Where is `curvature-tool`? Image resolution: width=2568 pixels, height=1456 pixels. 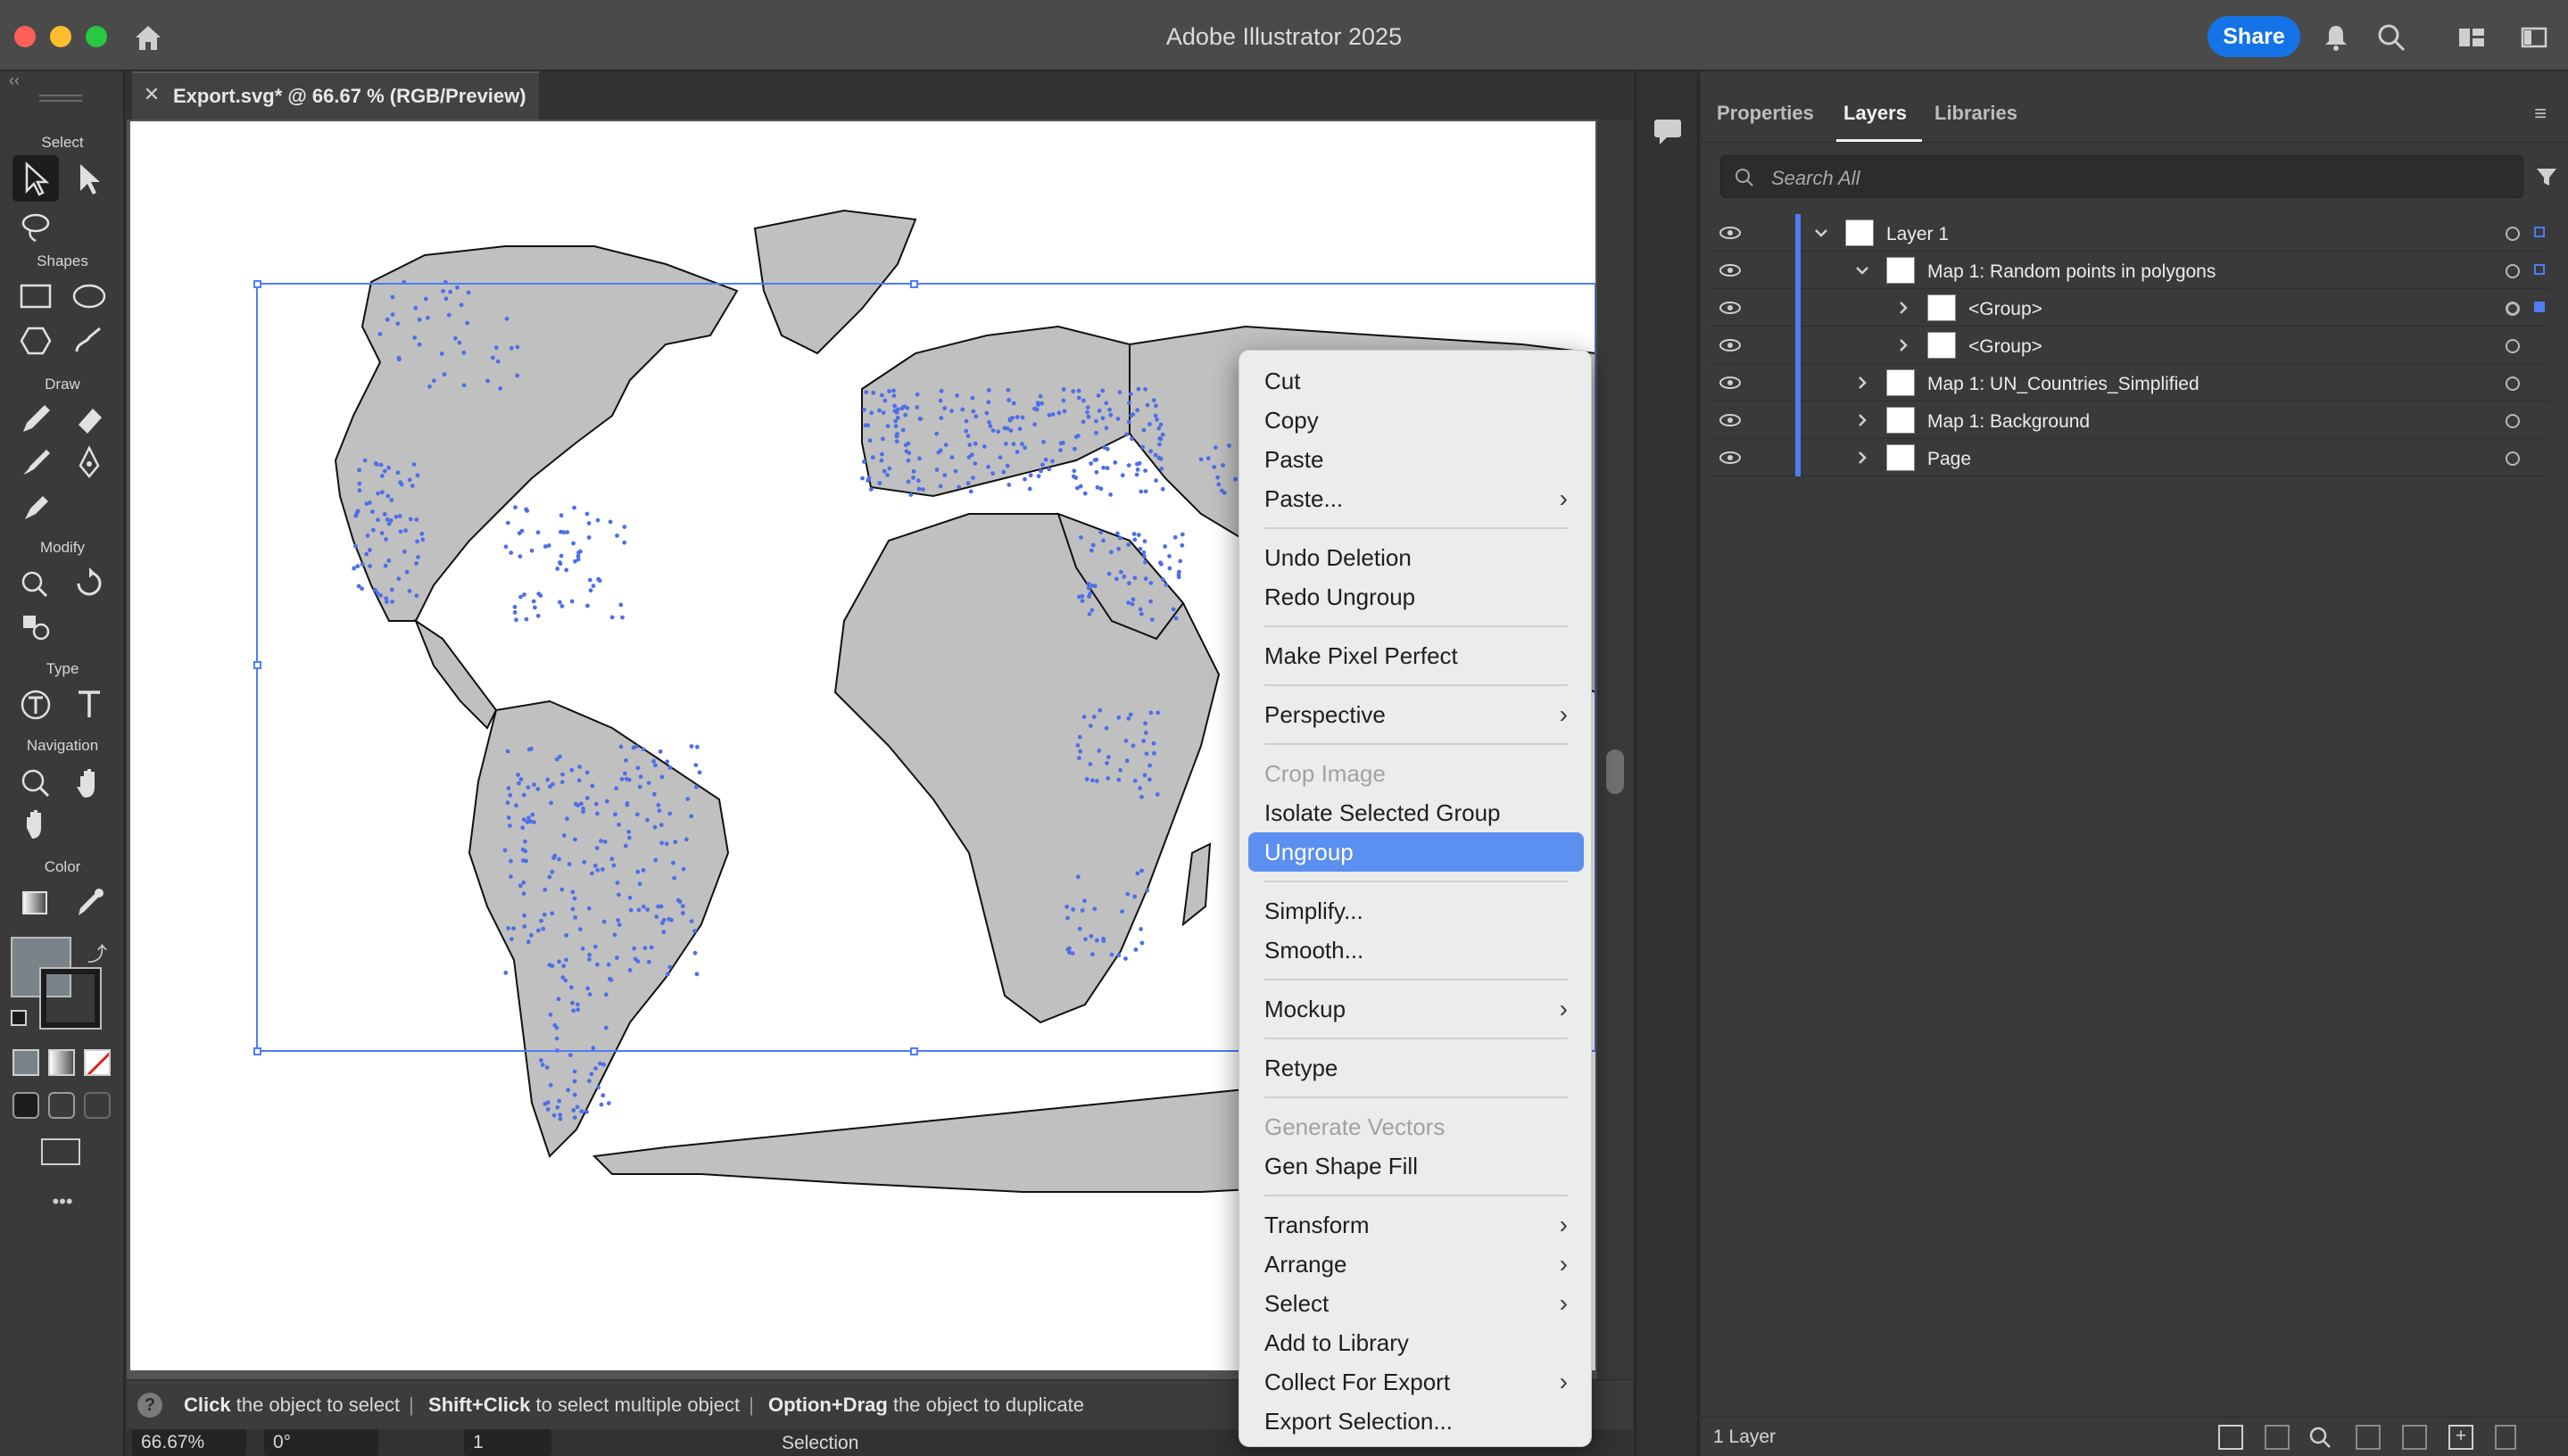 curvature-tool is located at coordinates (35, 507).